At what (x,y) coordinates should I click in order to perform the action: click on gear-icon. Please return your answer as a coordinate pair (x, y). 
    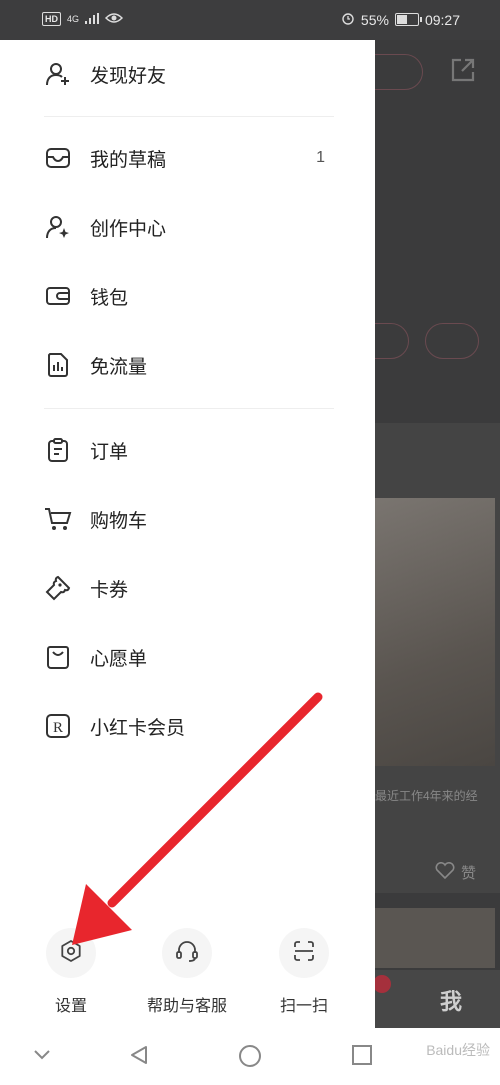
    Looking at the image, I should click on (71, 953).